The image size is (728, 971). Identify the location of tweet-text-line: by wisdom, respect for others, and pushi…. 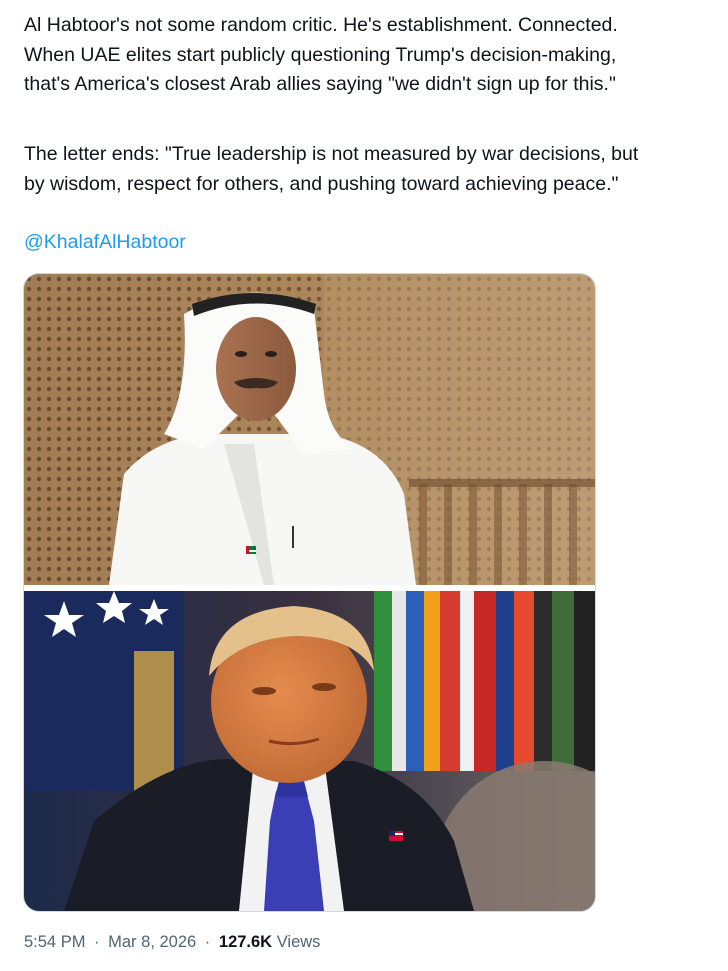
(321, 183).